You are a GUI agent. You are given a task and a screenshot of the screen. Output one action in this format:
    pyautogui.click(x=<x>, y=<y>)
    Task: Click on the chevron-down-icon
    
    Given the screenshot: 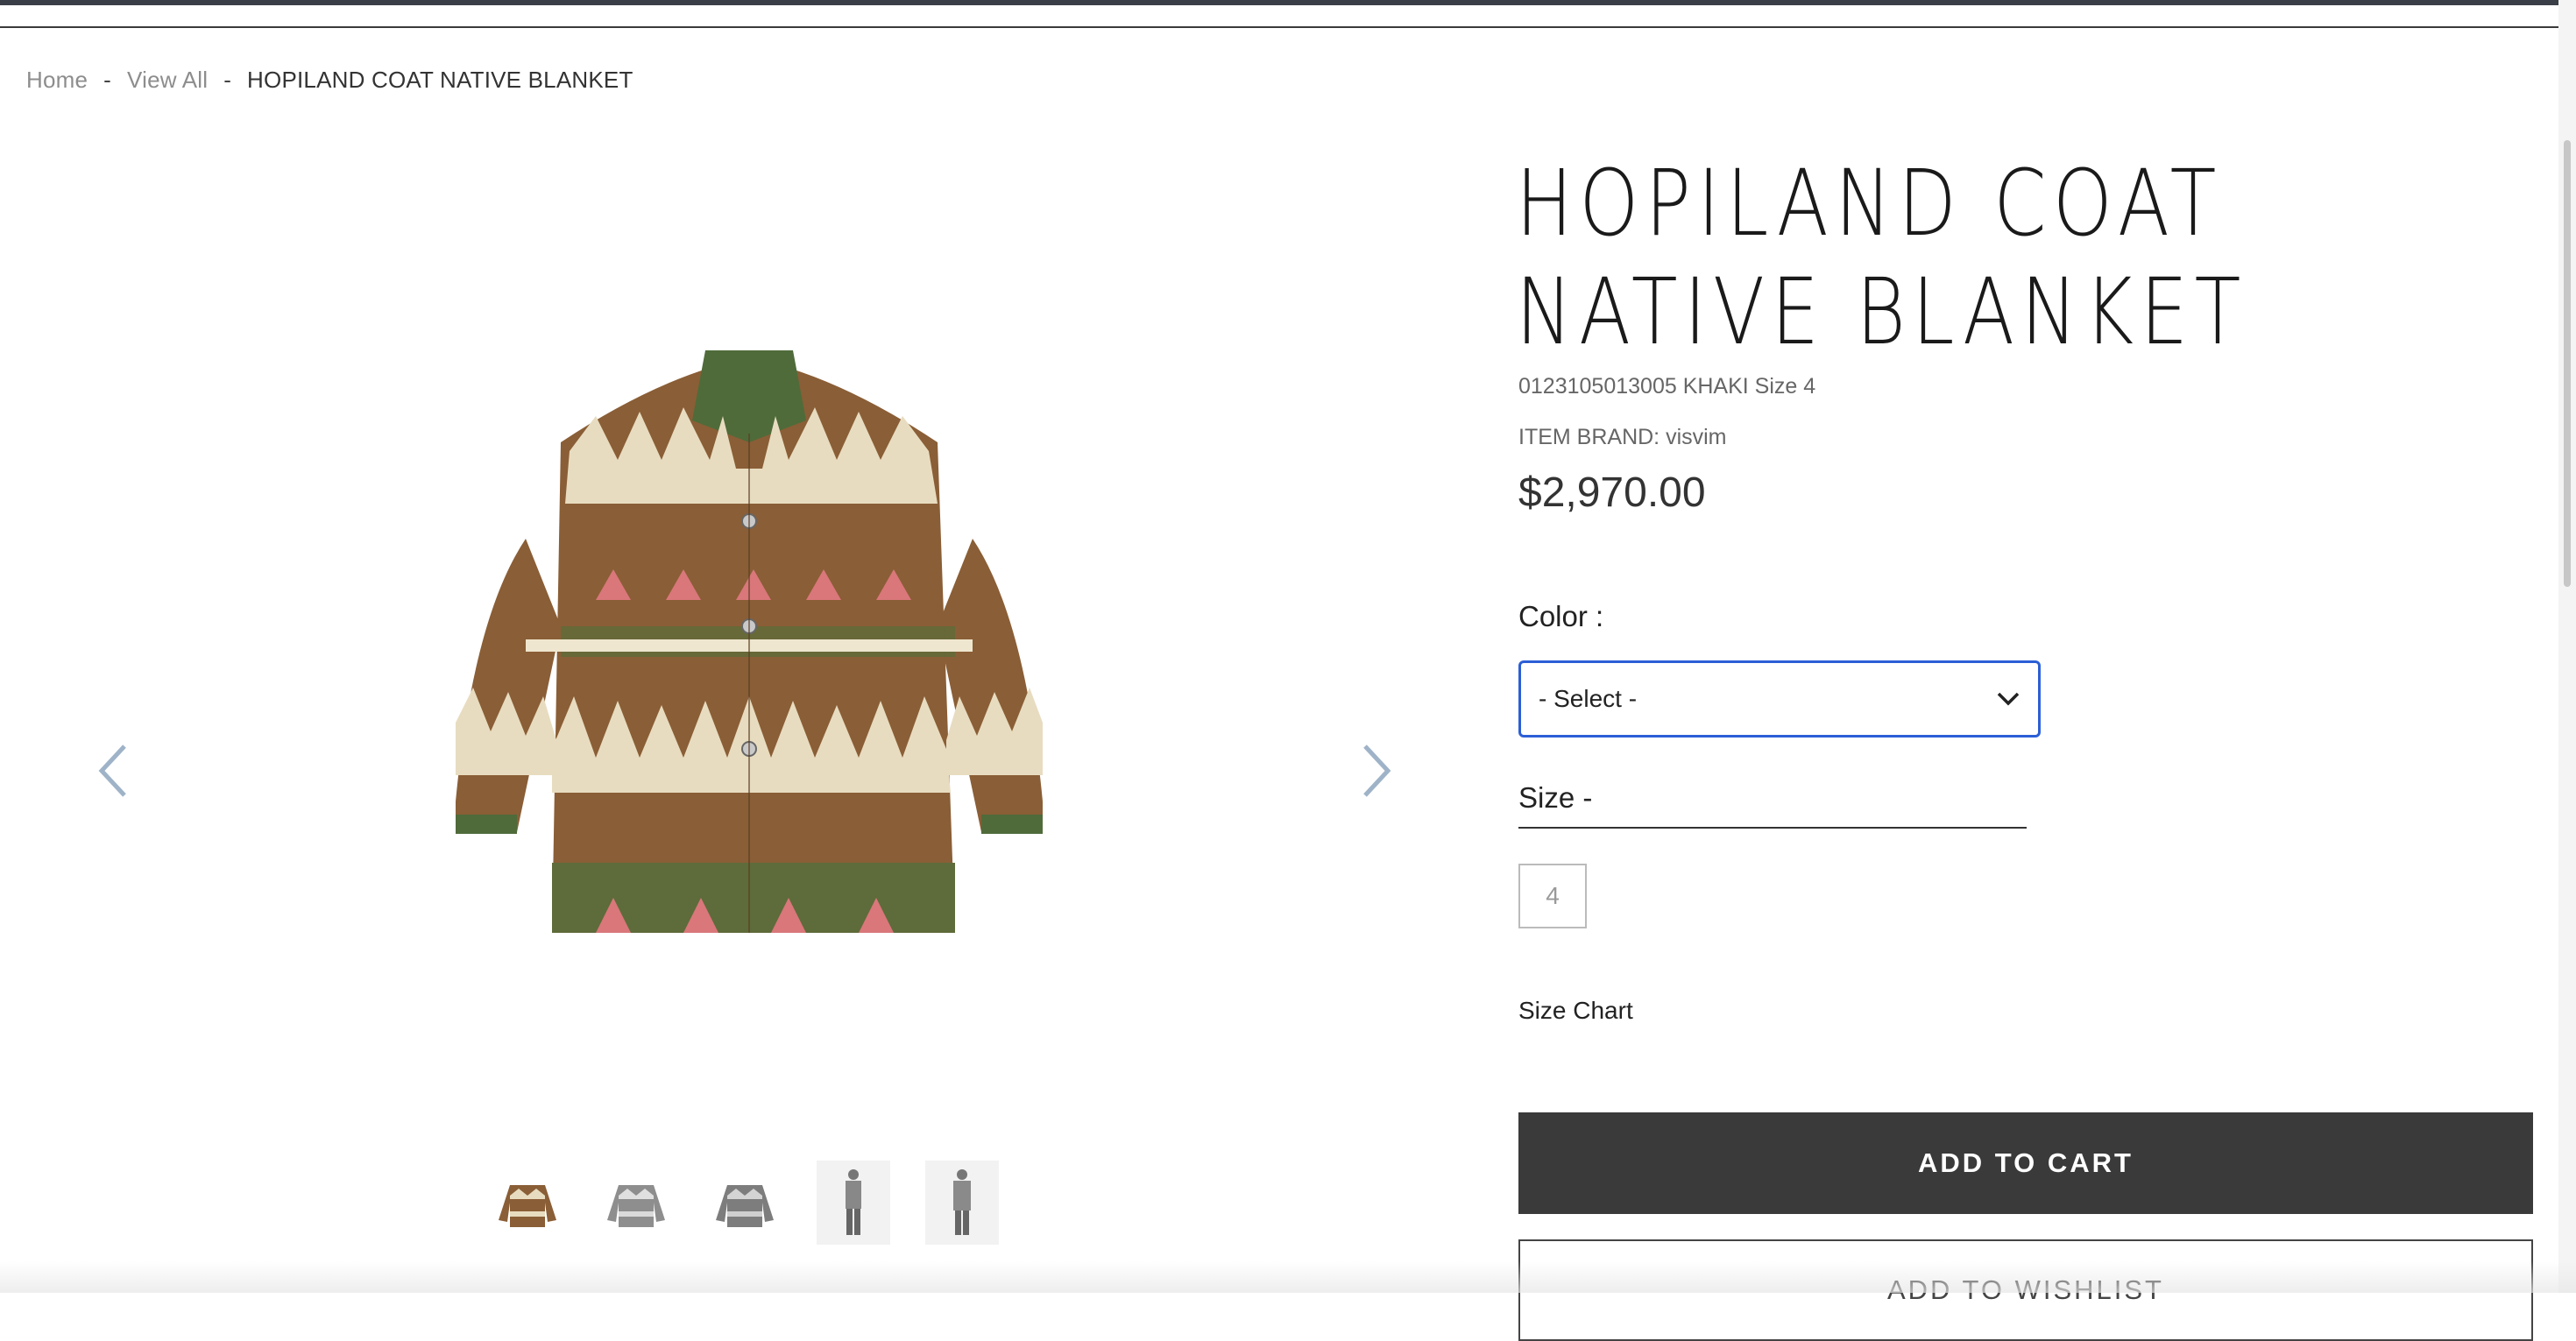 What is the action you would take?
    pyautogui.click(x=2008, y=699)
    